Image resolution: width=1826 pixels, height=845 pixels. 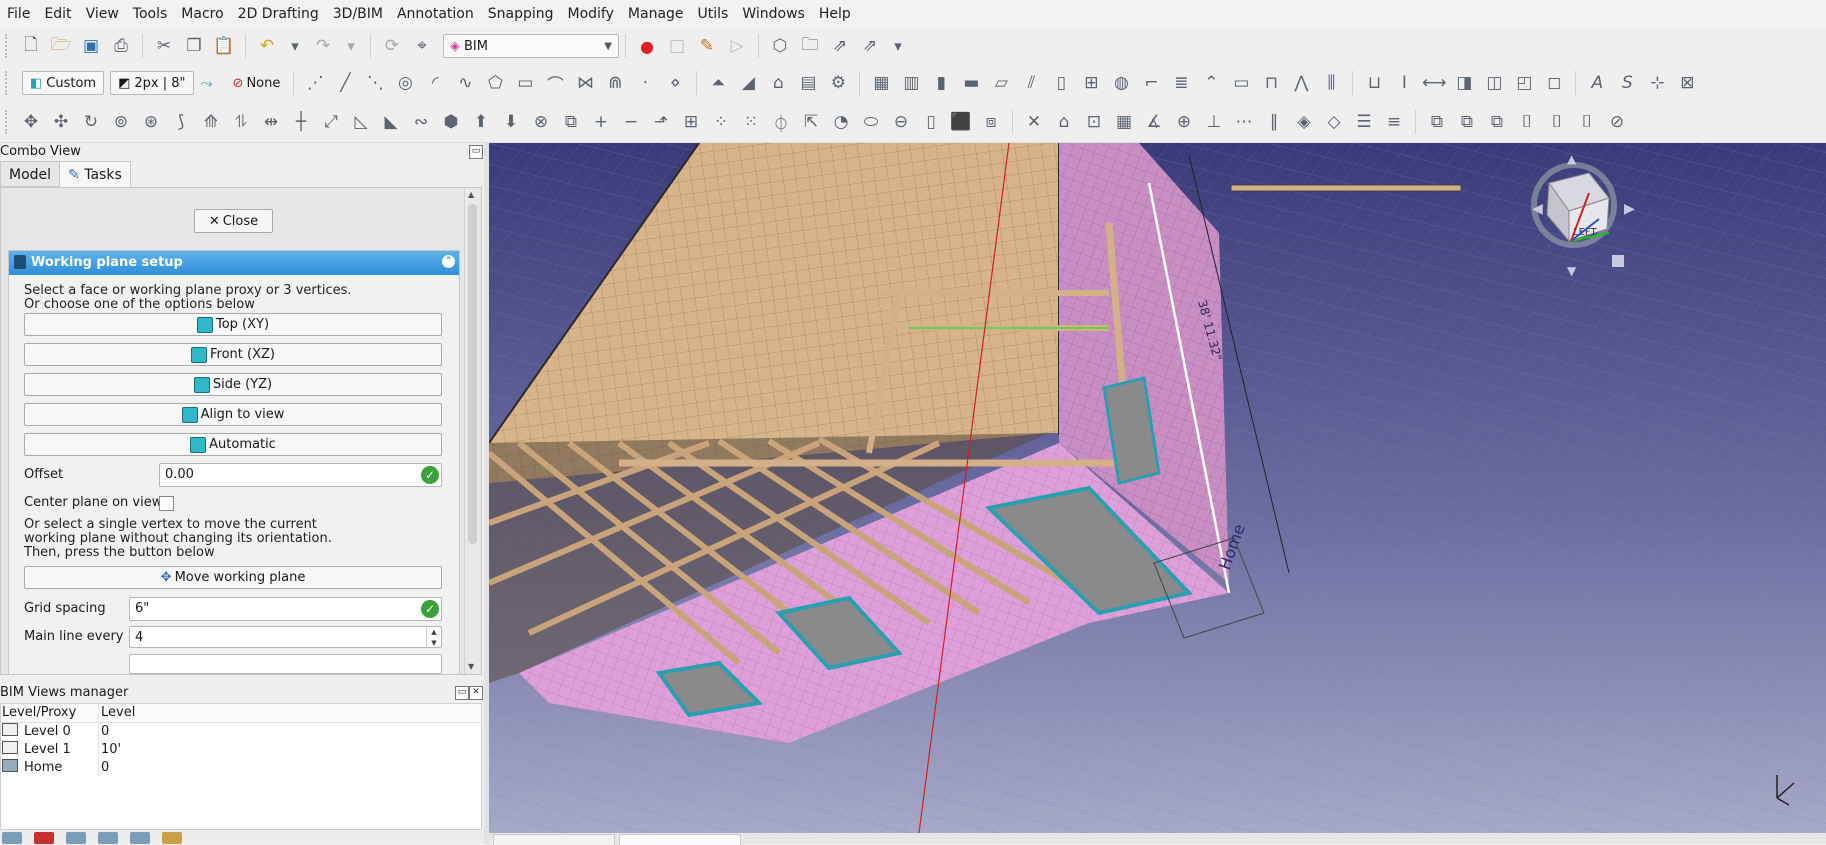 What do you see at coordinates (1214, 122) in the screenshot?
I see `snap-ortho-icon: ⊥` at bounding box center [1214, 122].